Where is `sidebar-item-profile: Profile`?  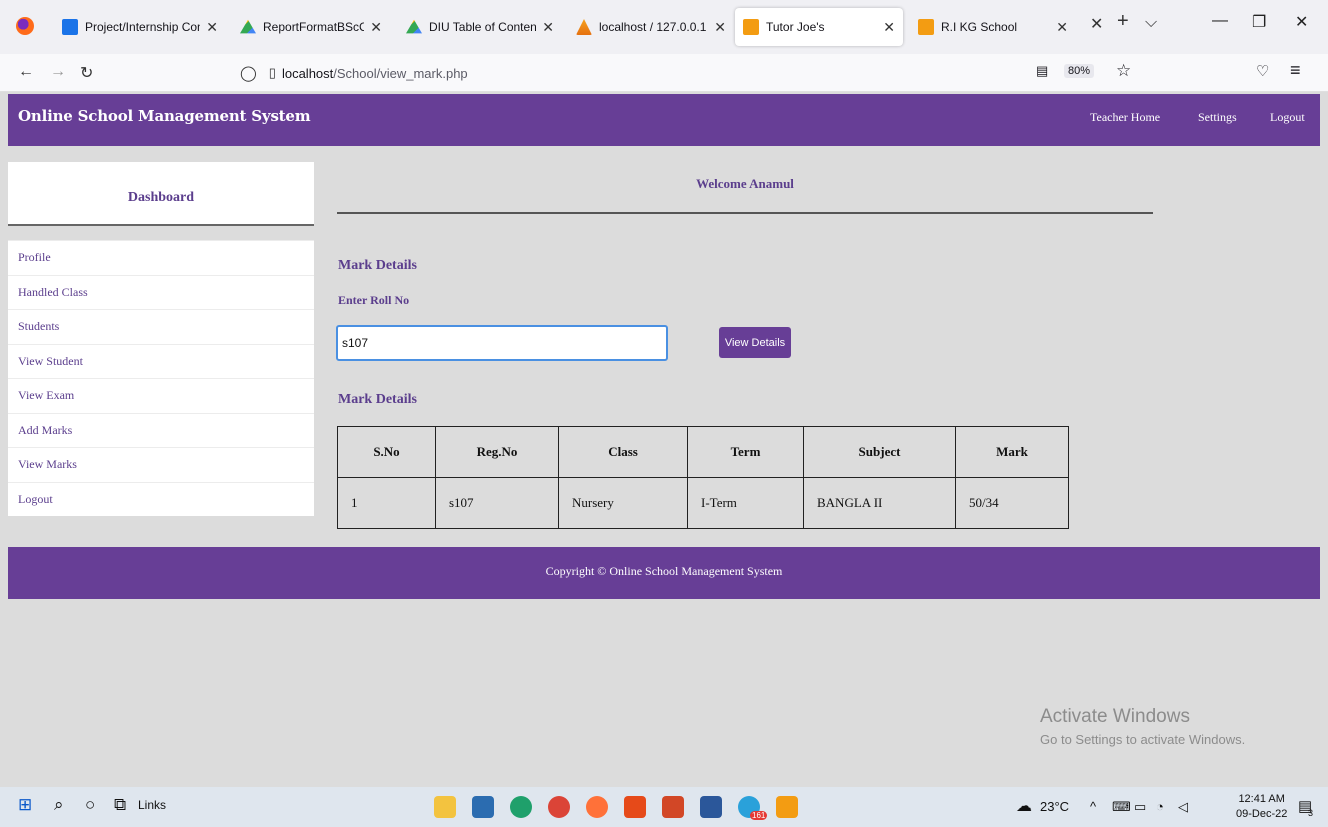 sidebar-item-profile: Profile is located at coordinates (161, 257).